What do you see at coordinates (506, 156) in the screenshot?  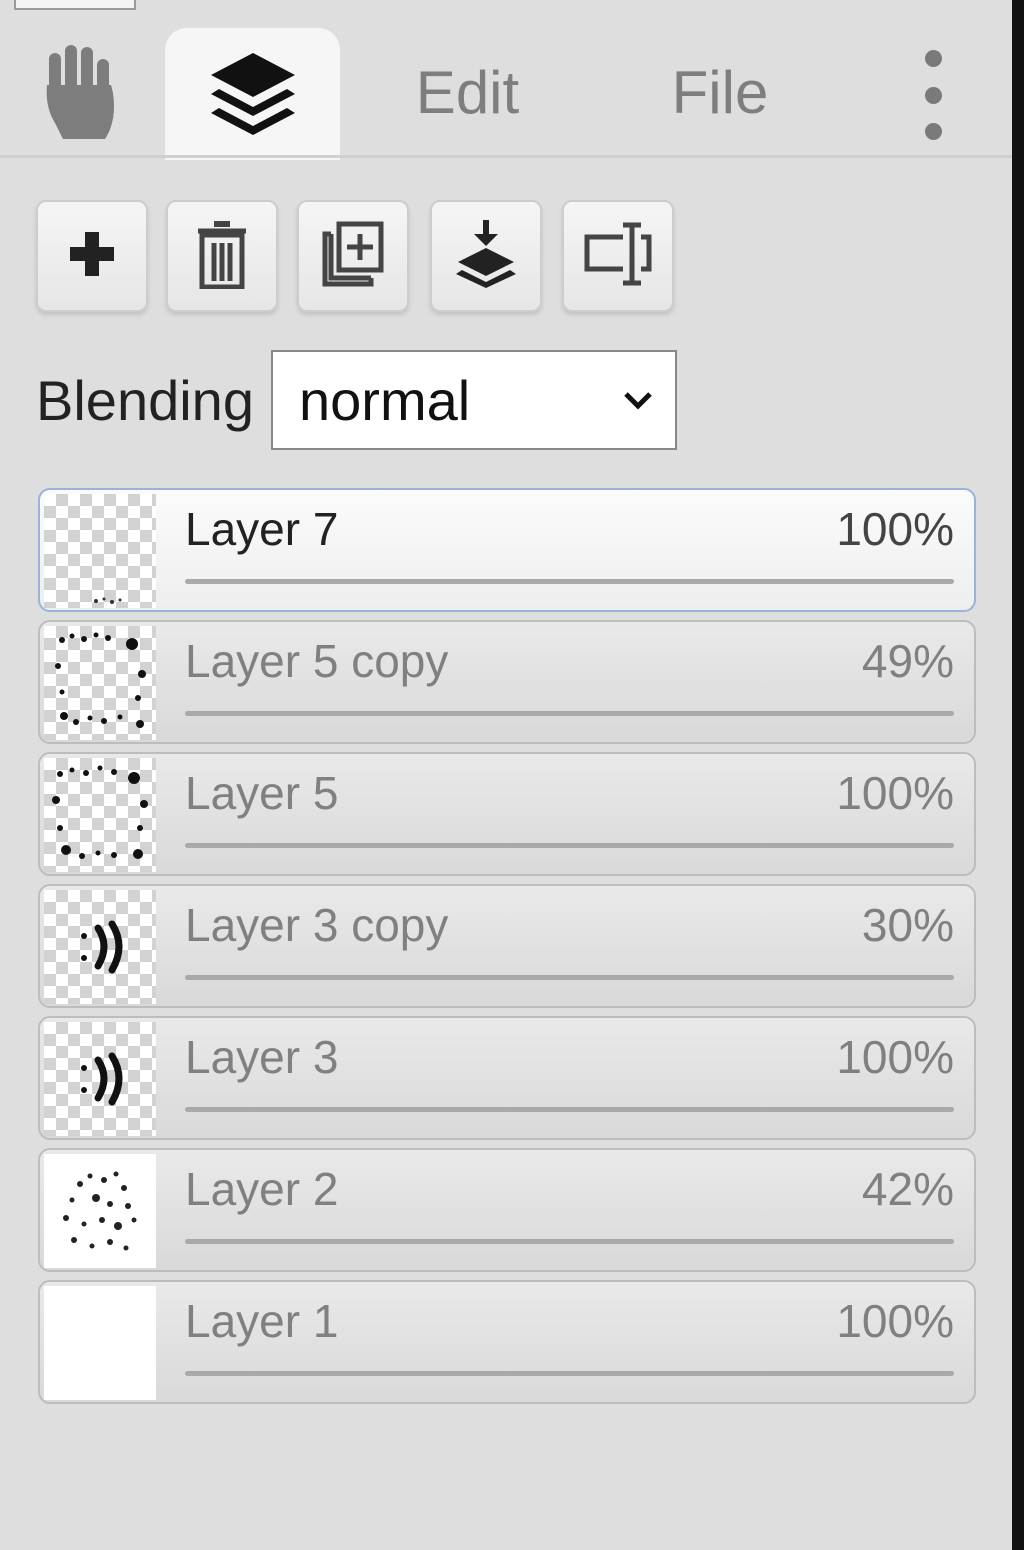 I see `tab-bar-divider` at bounding box center [506, 156].